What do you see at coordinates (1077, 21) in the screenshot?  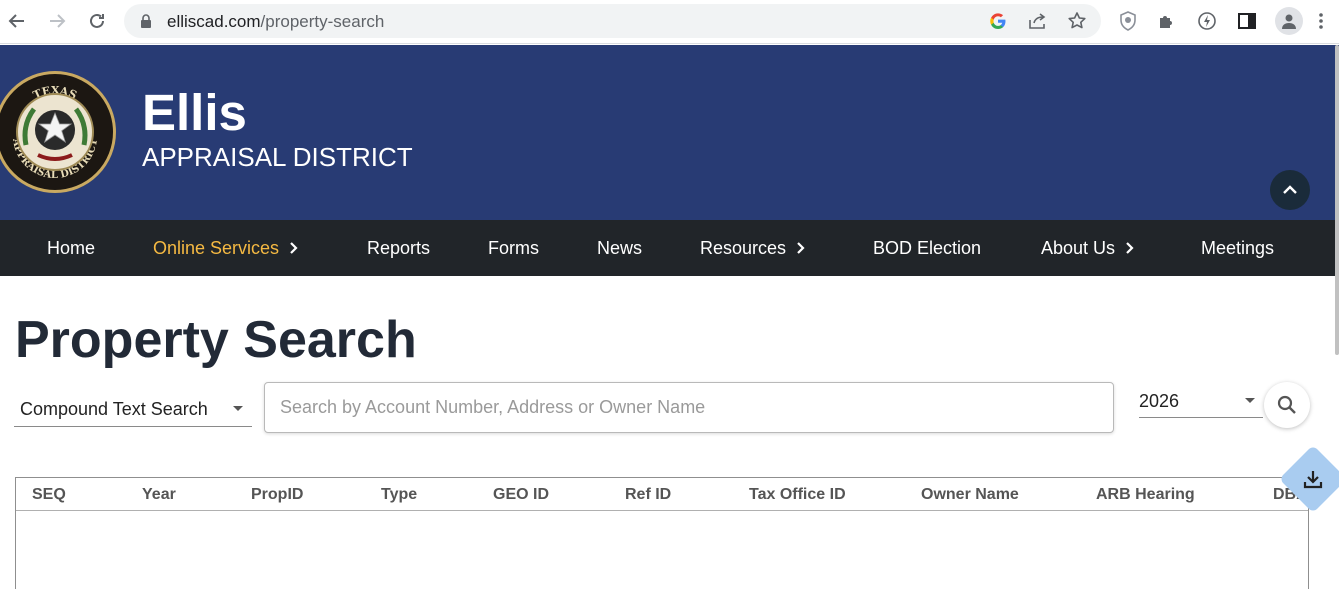 I see `bookmark-star-icon` at bounding box center [1077, 21].